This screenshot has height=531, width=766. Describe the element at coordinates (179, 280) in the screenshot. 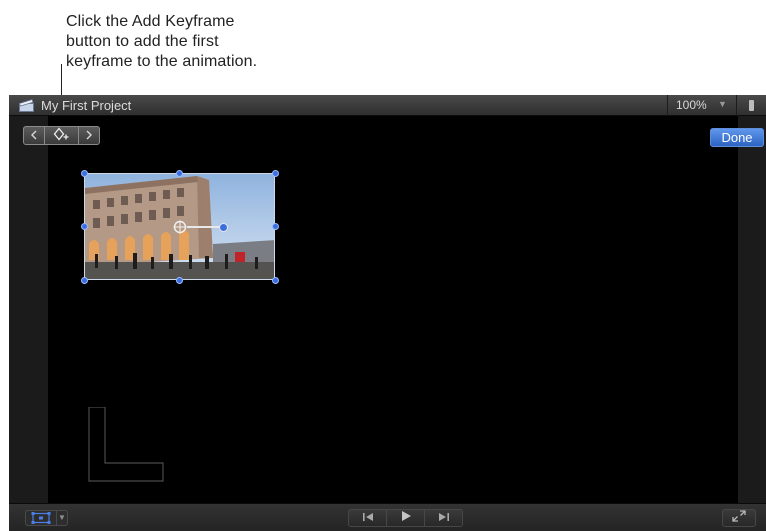

I see `transform-handle-bottom` at that location.